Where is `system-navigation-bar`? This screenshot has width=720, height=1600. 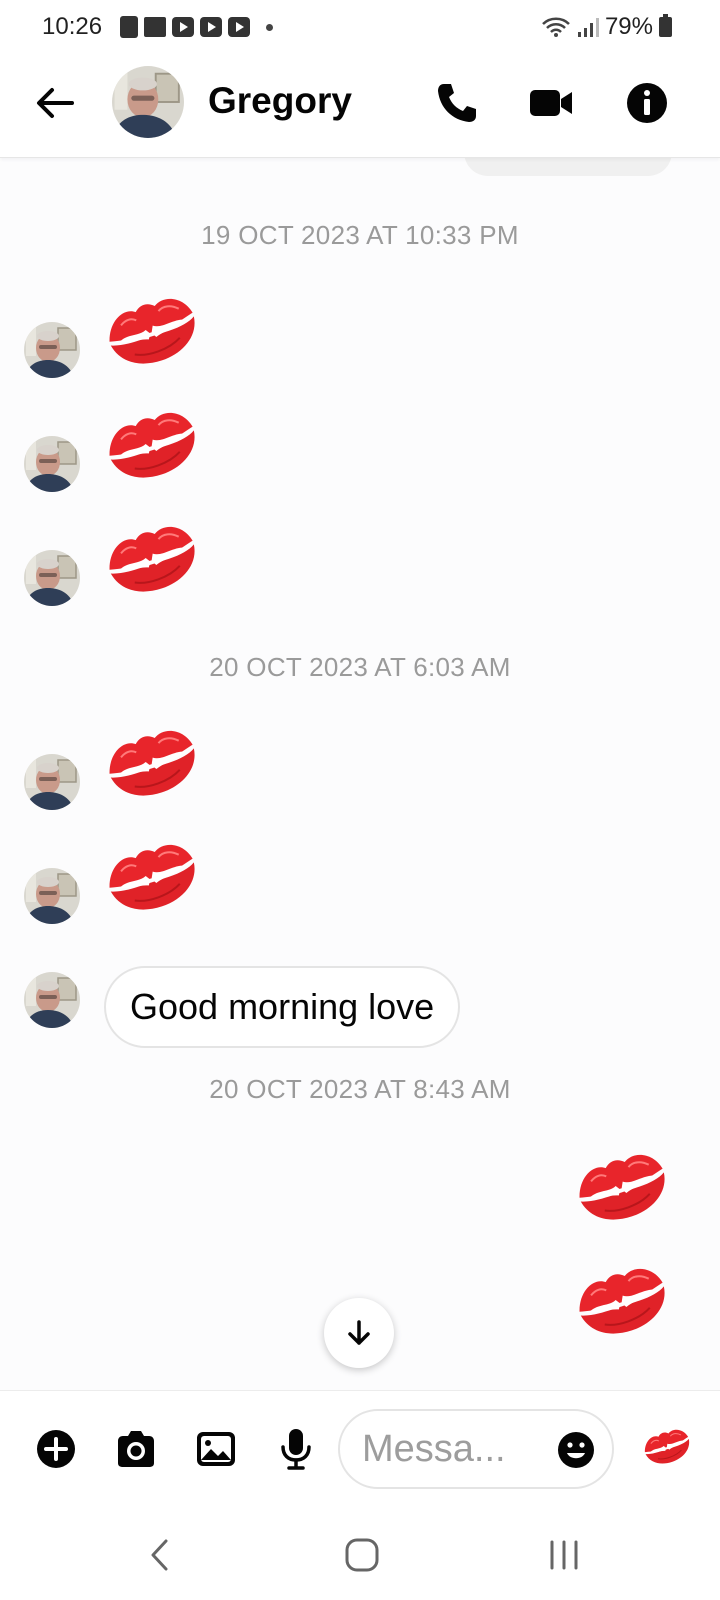 system-navigation-bar is located at coordinates (360, 1555).